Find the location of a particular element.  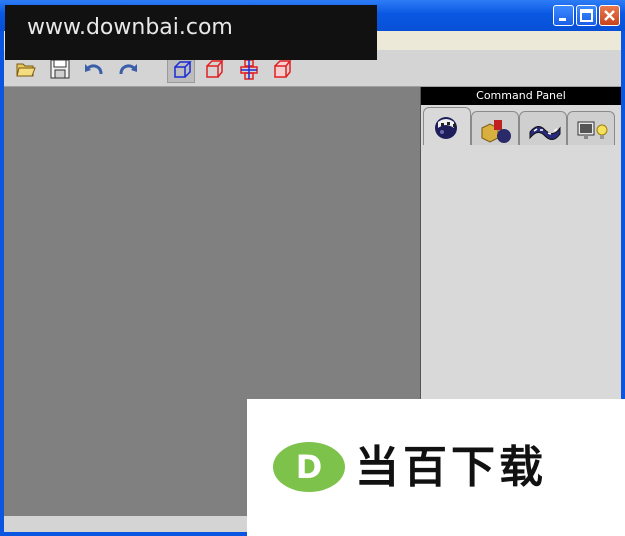

open-folder-icon is located at coordinates (26, 70).